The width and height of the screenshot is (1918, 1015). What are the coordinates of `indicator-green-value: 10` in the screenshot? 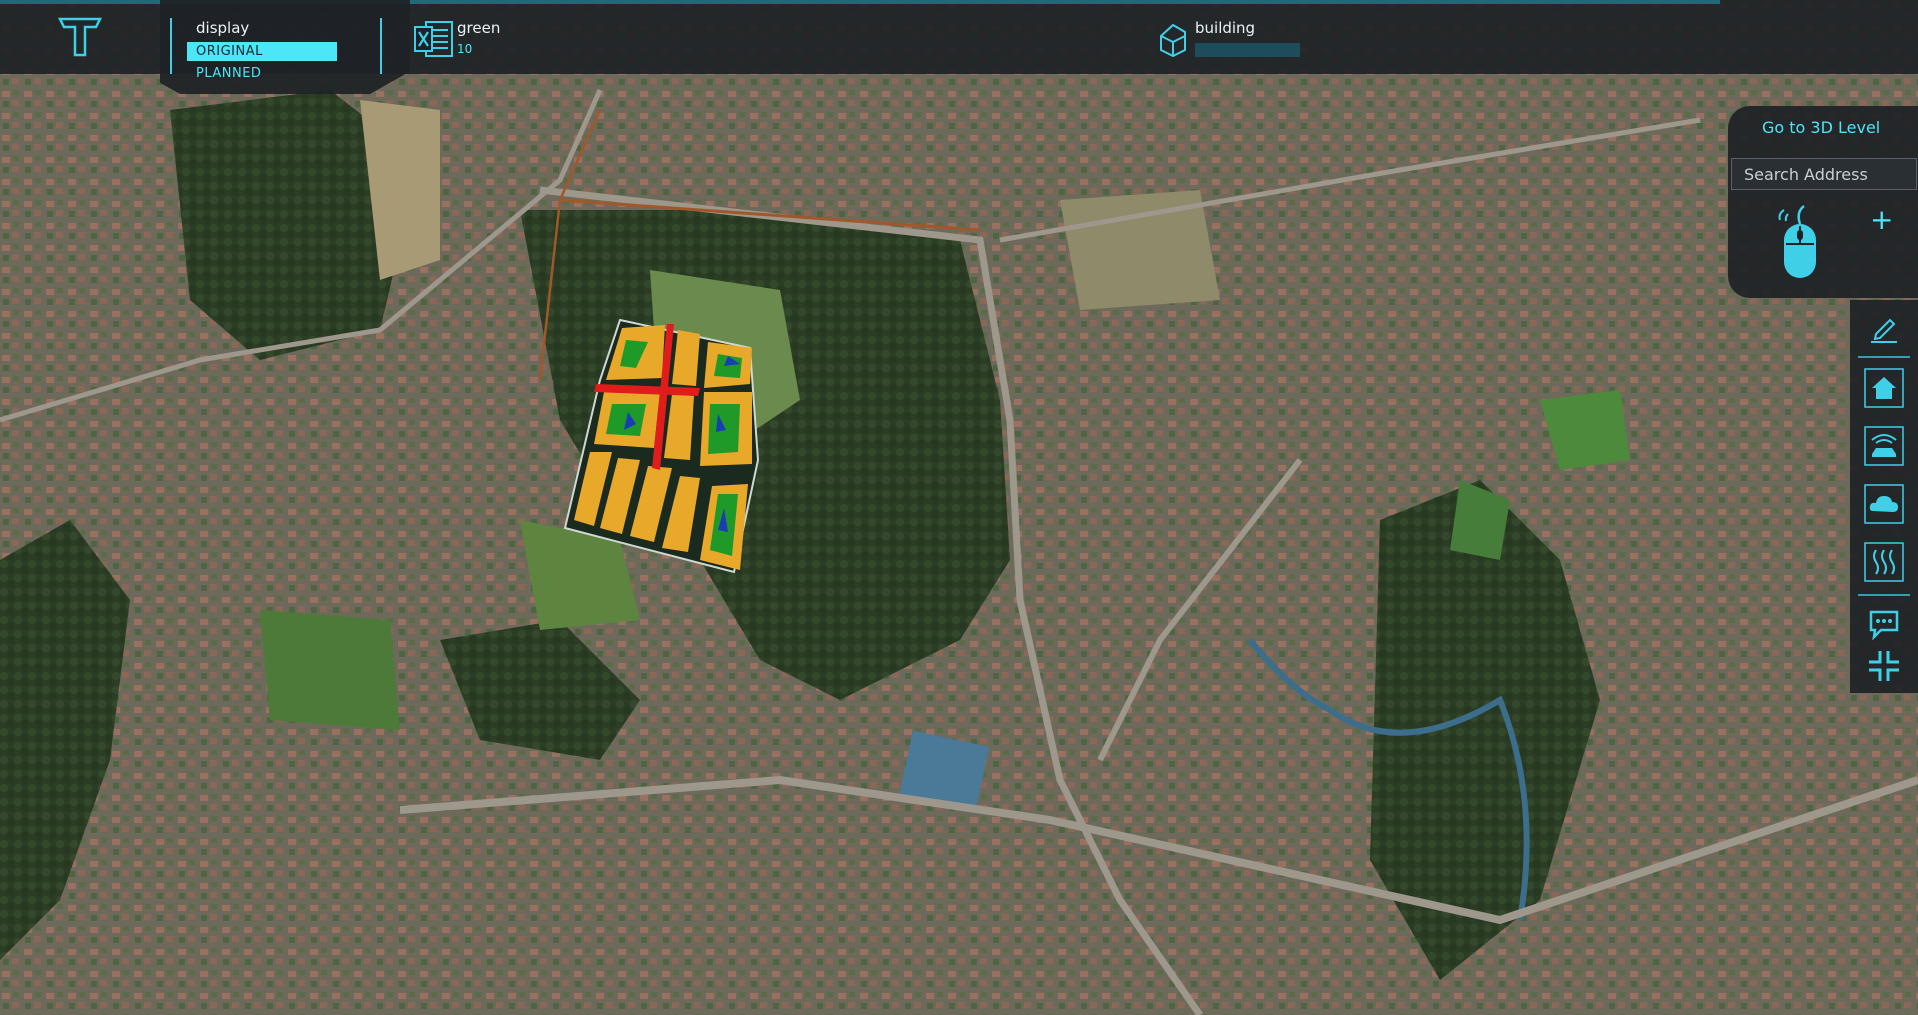 It's located at (465, 49).